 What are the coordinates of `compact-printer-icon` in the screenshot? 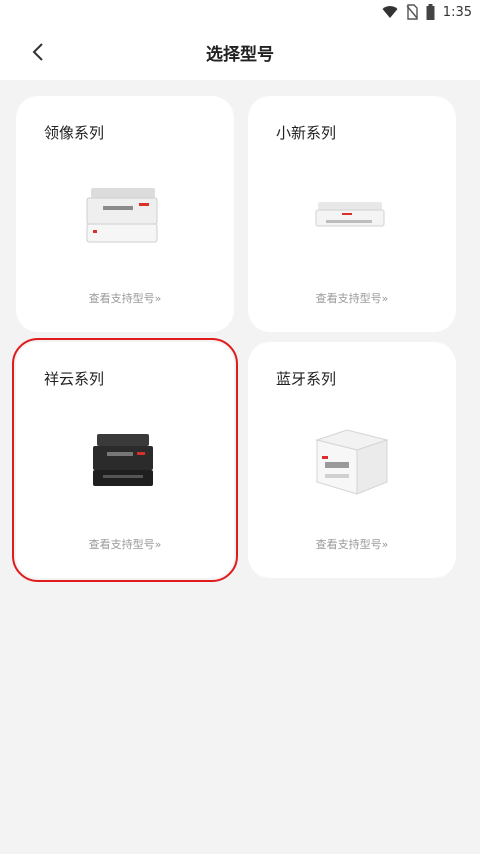 It's located at (352, 216).